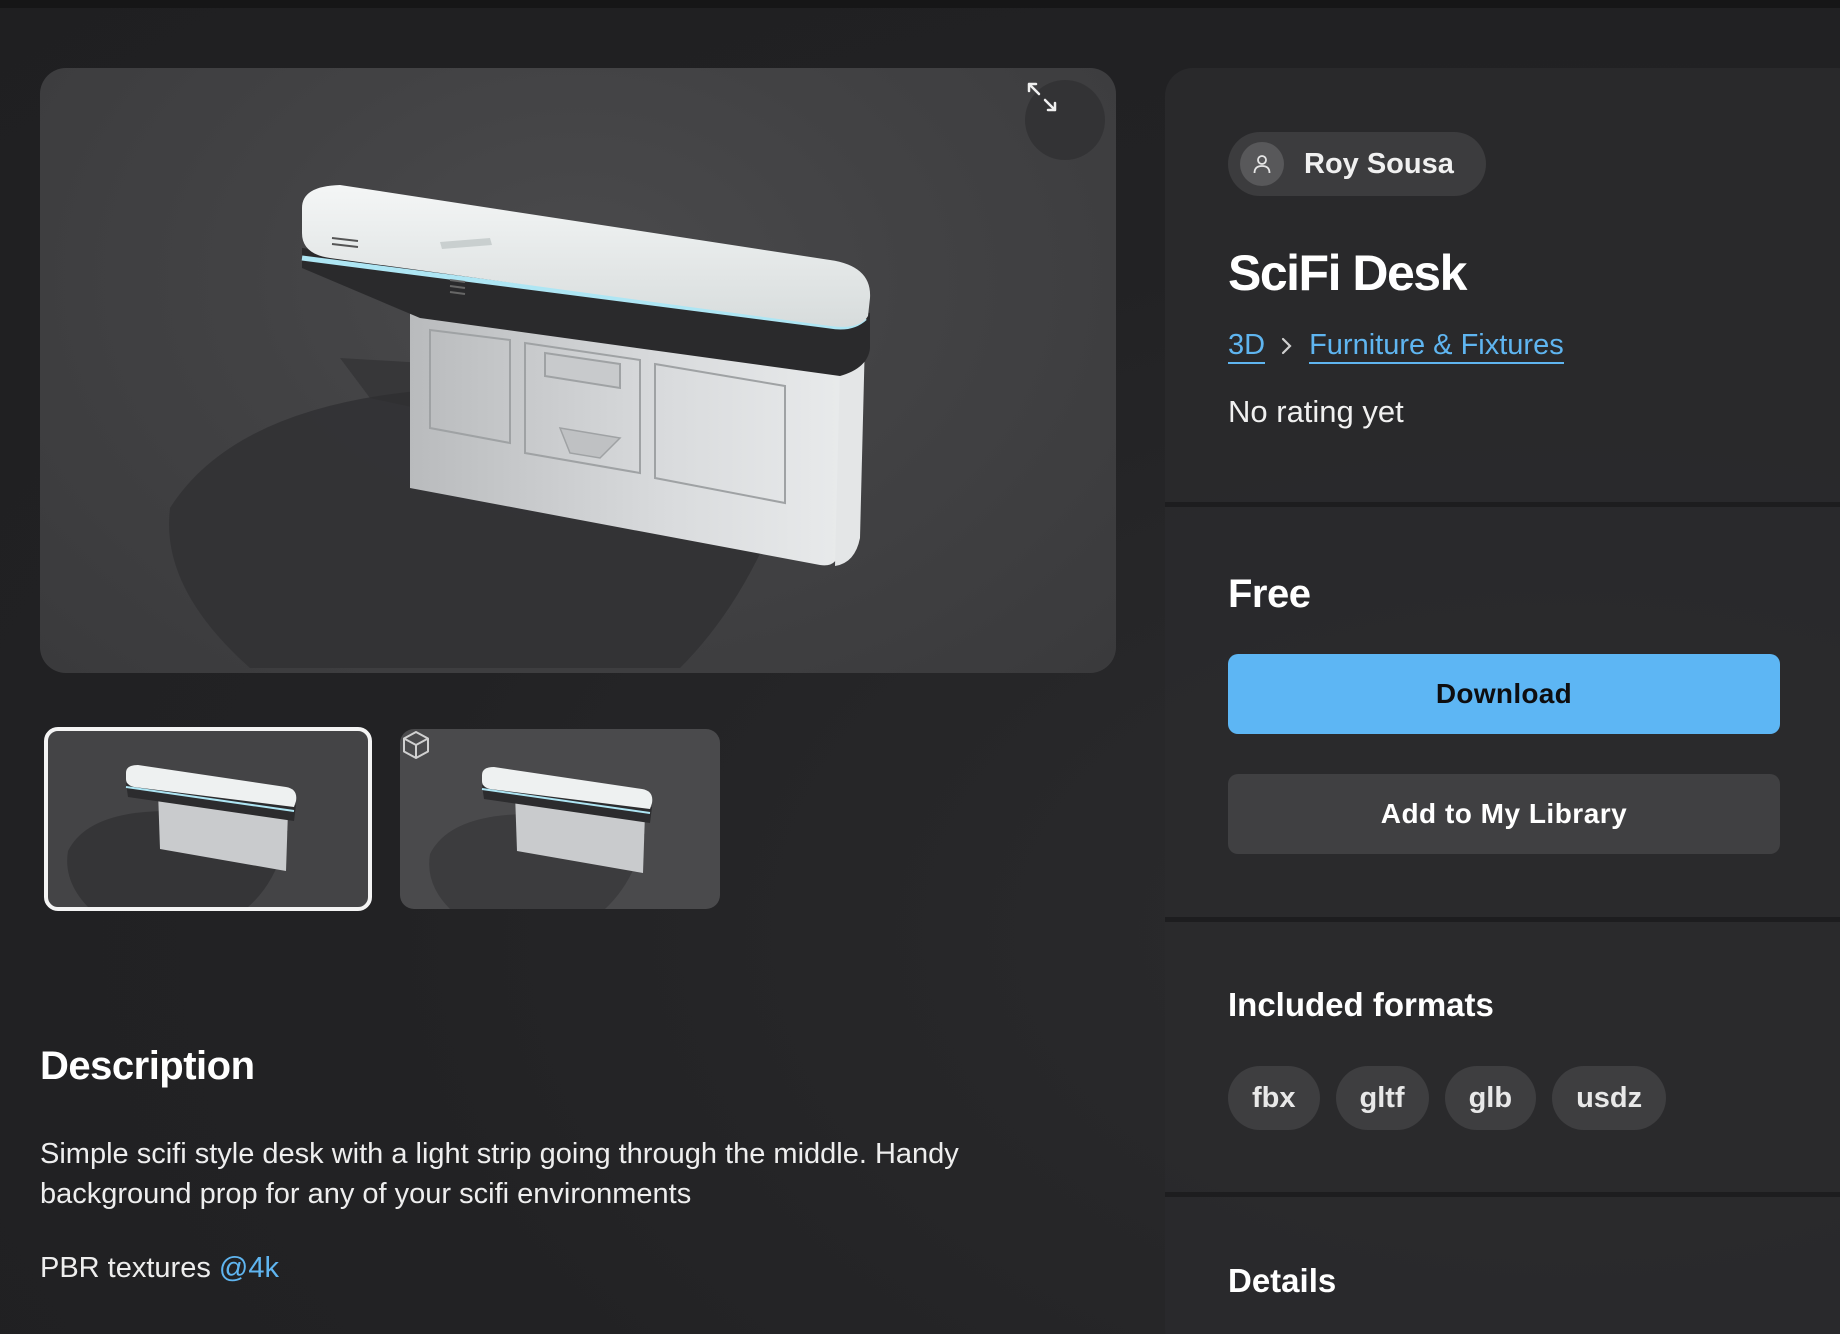 Image resolution: width=1840 pixels, height=1334 pixels. What do you see at coordinates (129, 1268) in the screenshot?
I see `pbr-label: PBR textures` at bounding box center [129, 1268].